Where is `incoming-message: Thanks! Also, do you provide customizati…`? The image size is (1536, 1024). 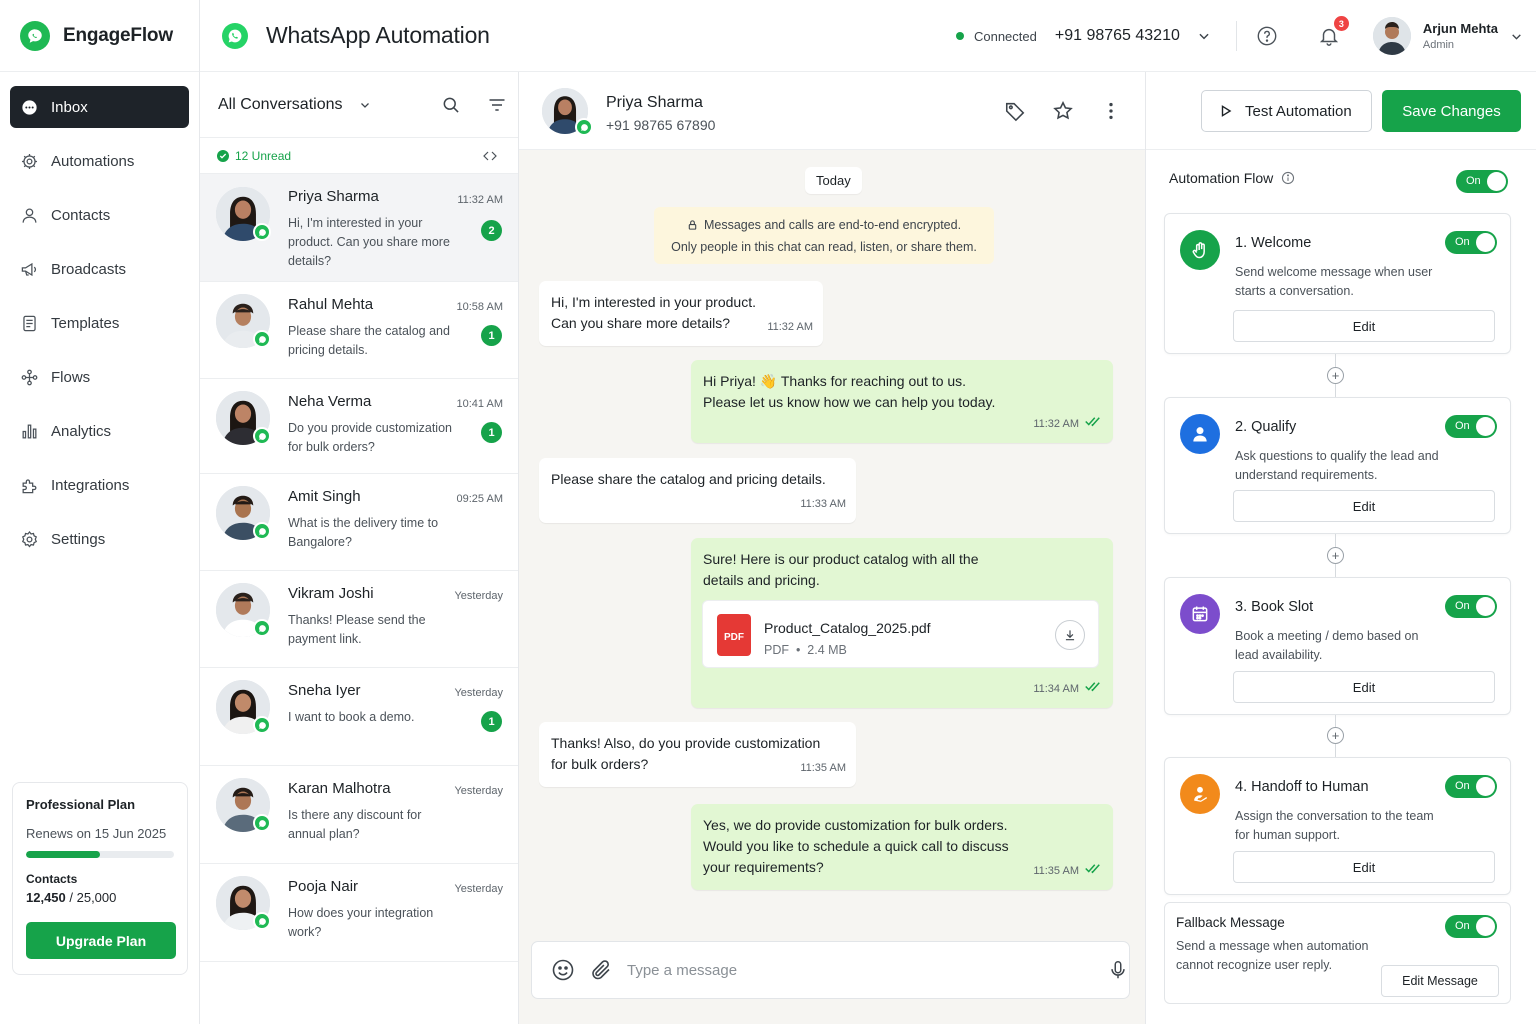
incoming-message: Thanks! Also, do you provide customizati… is located at coordinates (697, 754).